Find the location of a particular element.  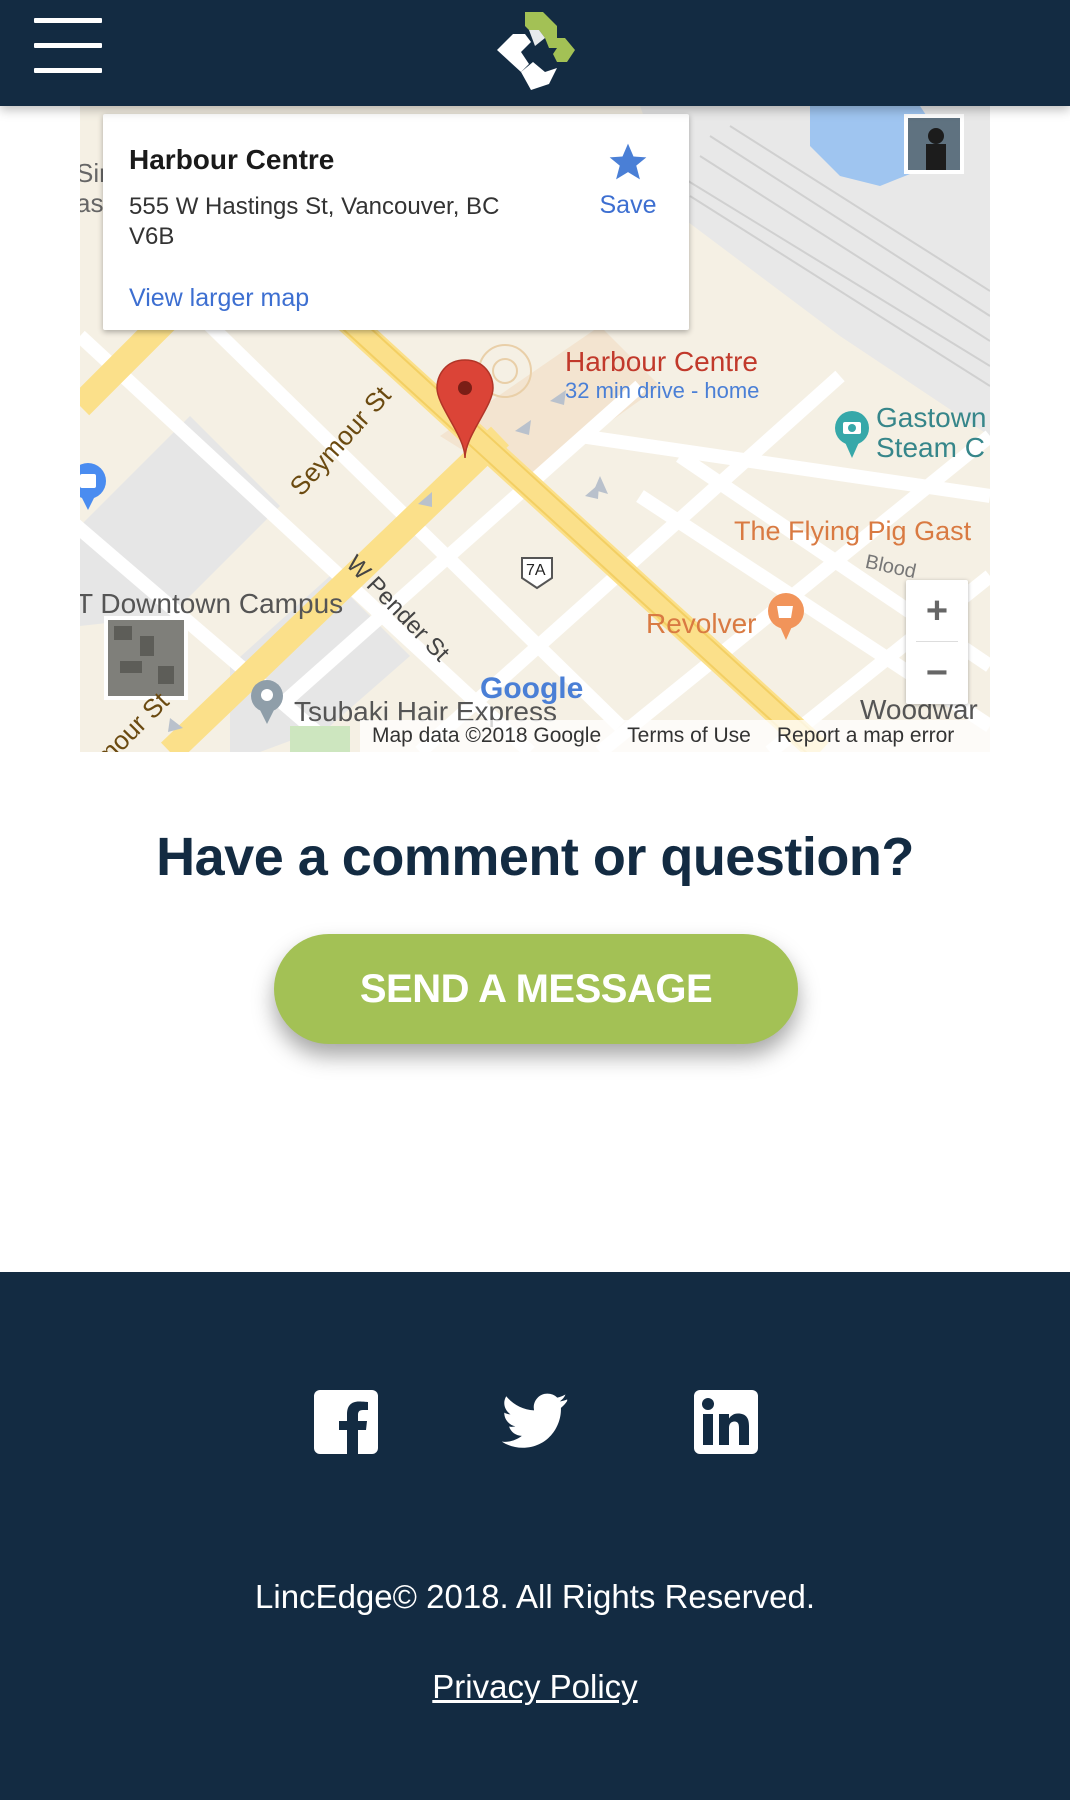

view-larger-map-link: View larger map is located at coordinates (219, 298).